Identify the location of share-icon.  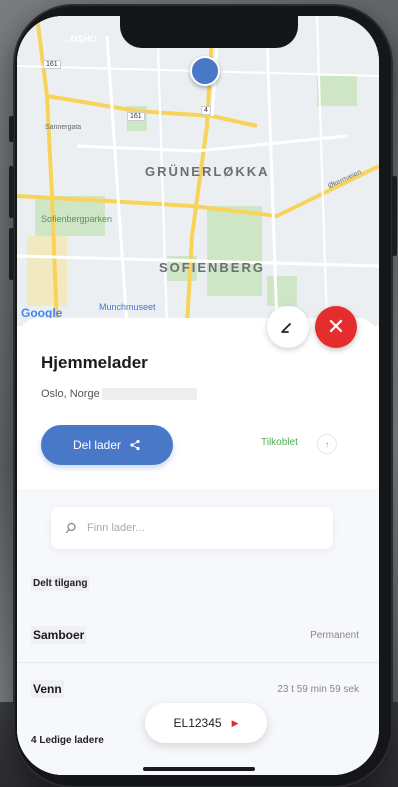
(135, 445).